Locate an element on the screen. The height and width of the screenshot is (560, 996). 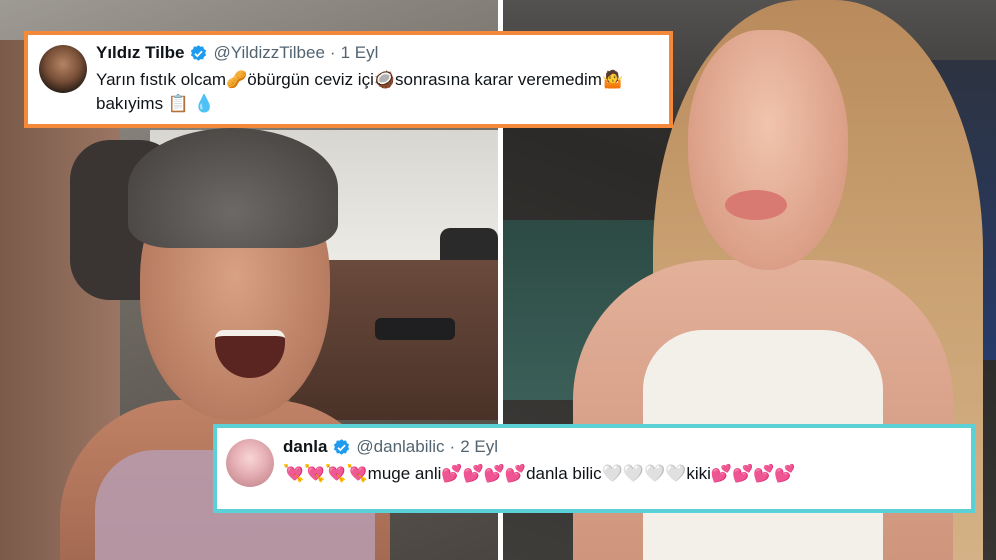
coconut-icon: 🥥 is located at coordinates (384, 80).